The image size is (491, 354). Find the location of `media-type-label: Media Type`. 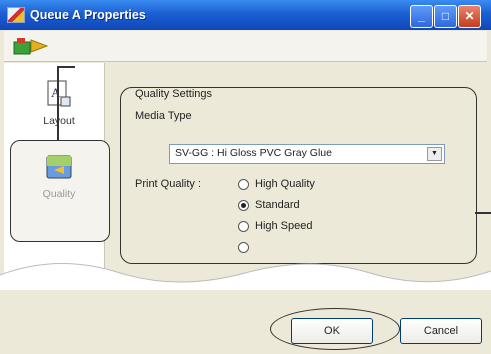

media-type-label: Media Type is located at coordinates (163, 116).